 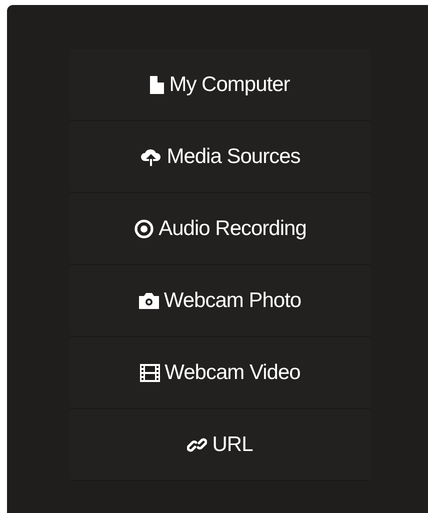 What do you see at coordinates (144, 228) in the screenshot?
I see `record-icon` at bounding box center [144, 228].